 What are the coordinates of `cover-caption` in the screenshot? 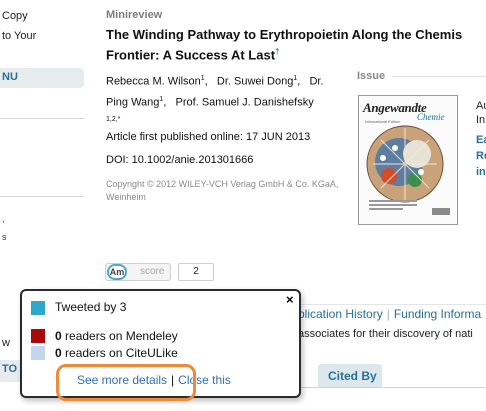 It's located at (393, 209).